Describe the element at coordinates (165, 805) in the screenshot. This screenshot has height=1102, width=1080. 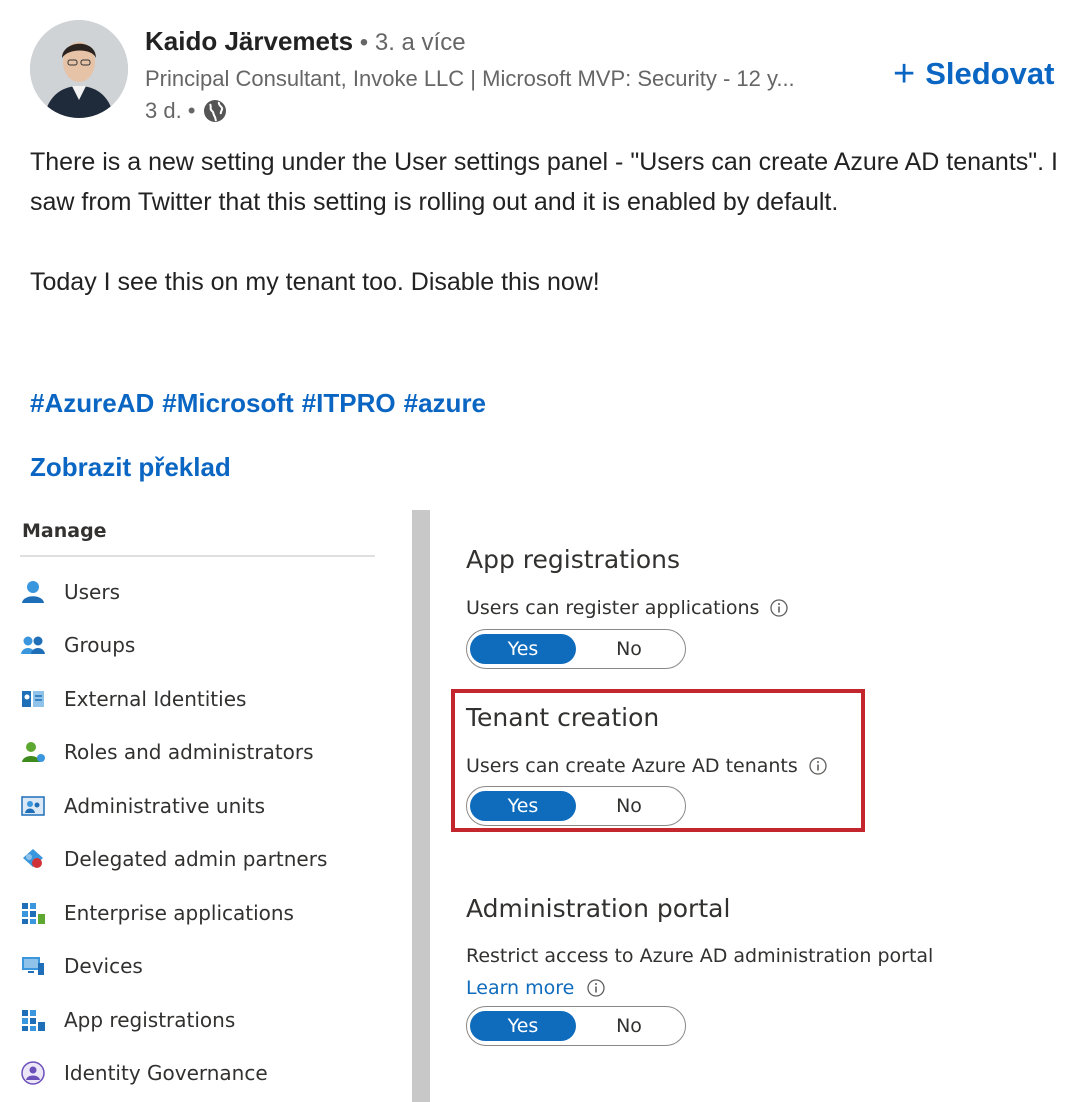
I see `nav-item-label: Administrative units` at that location.